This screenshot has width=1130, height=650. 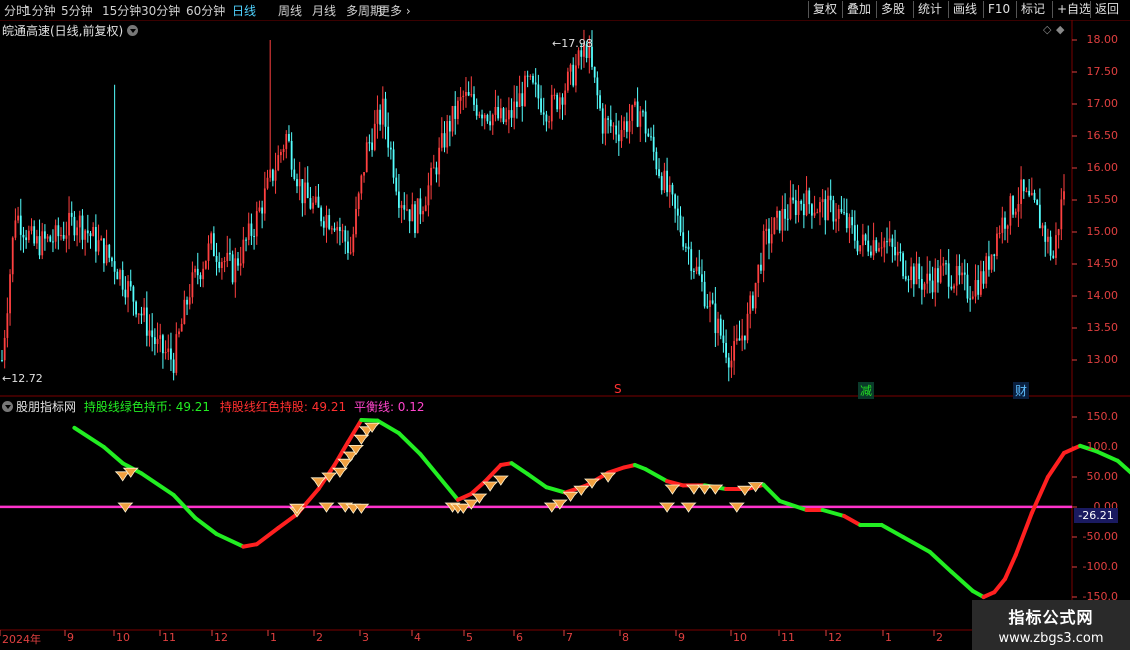 I want to click on price-low-label: ←12.72, so click(x=22, y=378).